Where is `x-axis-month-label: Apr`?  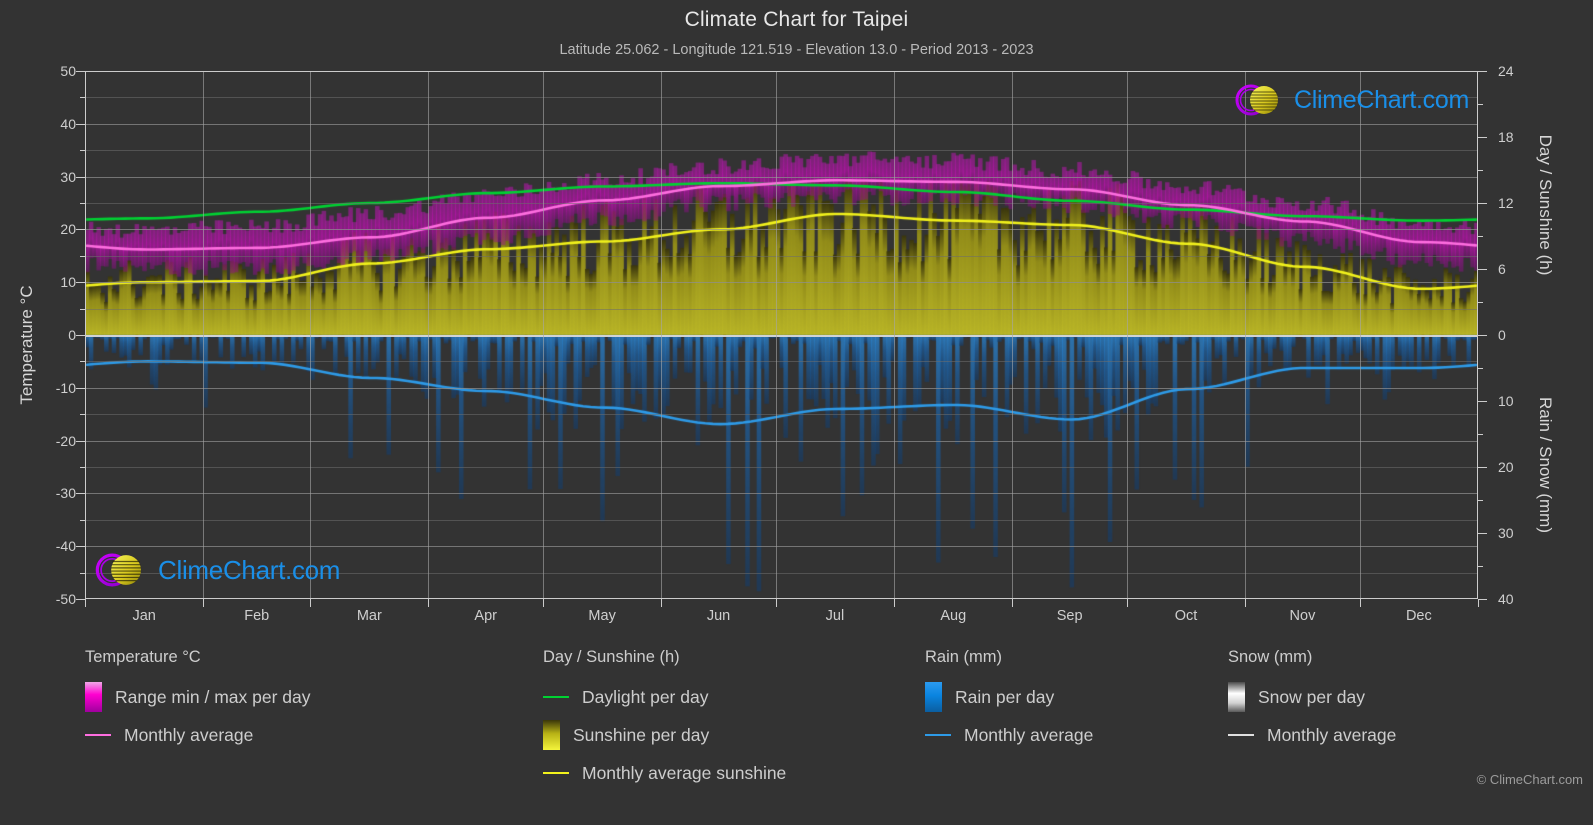 x-axis-month-label: Apr is located at coordinates (485, 616).